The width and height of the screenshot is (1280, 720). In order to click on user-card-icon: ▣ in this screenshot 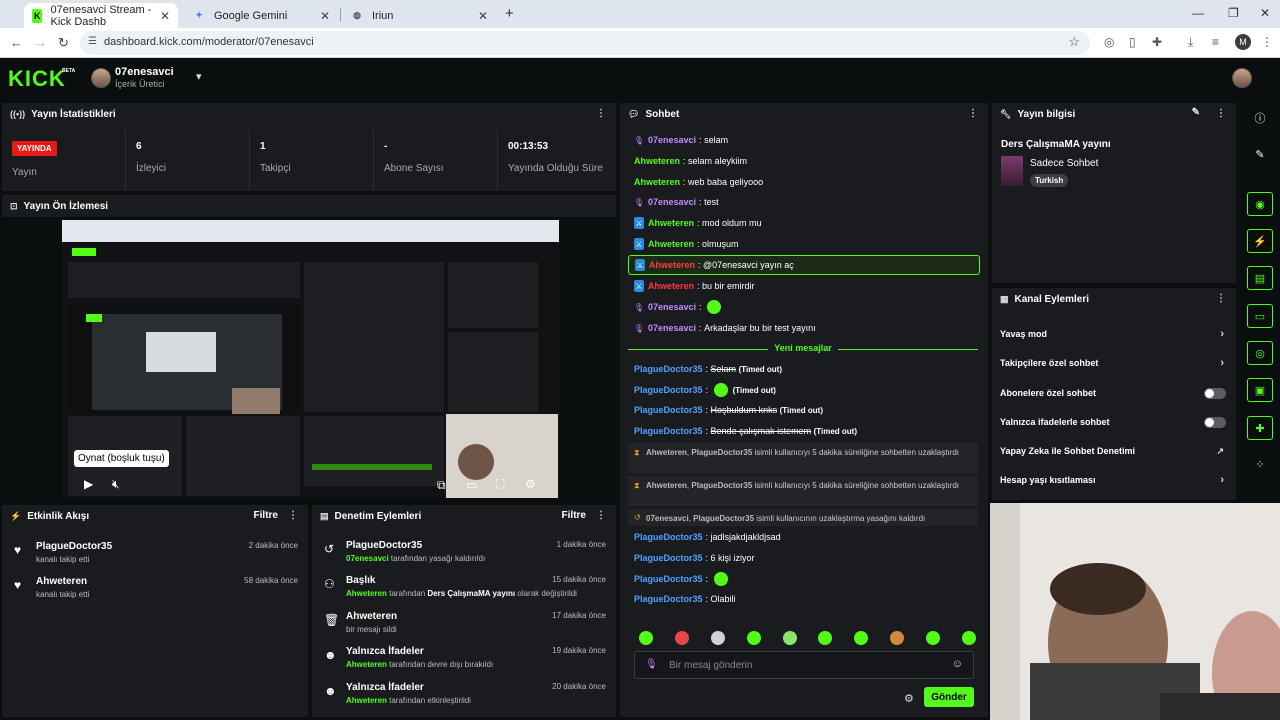, I will do `click(1260, 390)`.